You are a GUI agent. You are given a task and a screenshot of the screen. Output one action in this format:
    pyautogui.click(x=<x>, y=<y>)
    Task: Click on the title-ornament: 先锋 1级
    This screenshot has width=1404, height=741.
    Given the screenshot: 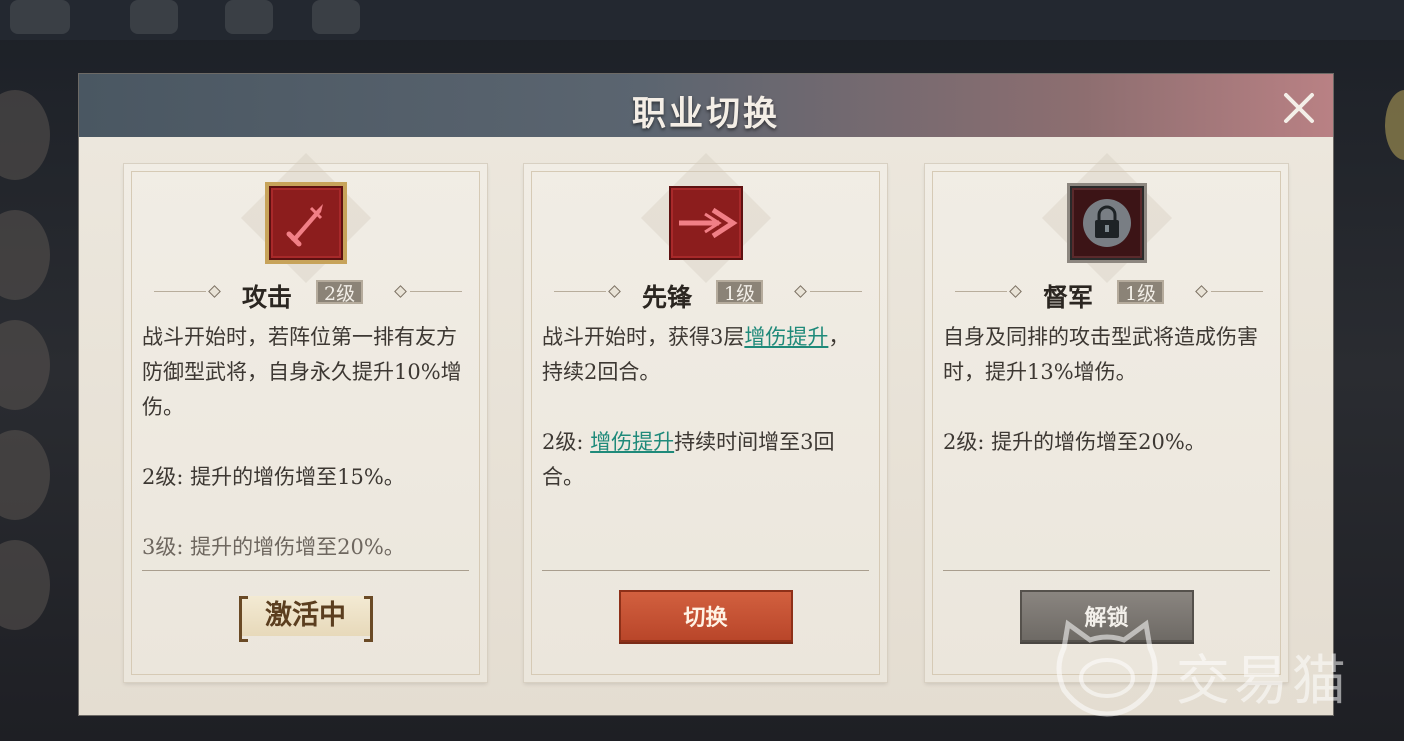 What is the action you would take?
    pyautogui.click(x=705, y=294)
    